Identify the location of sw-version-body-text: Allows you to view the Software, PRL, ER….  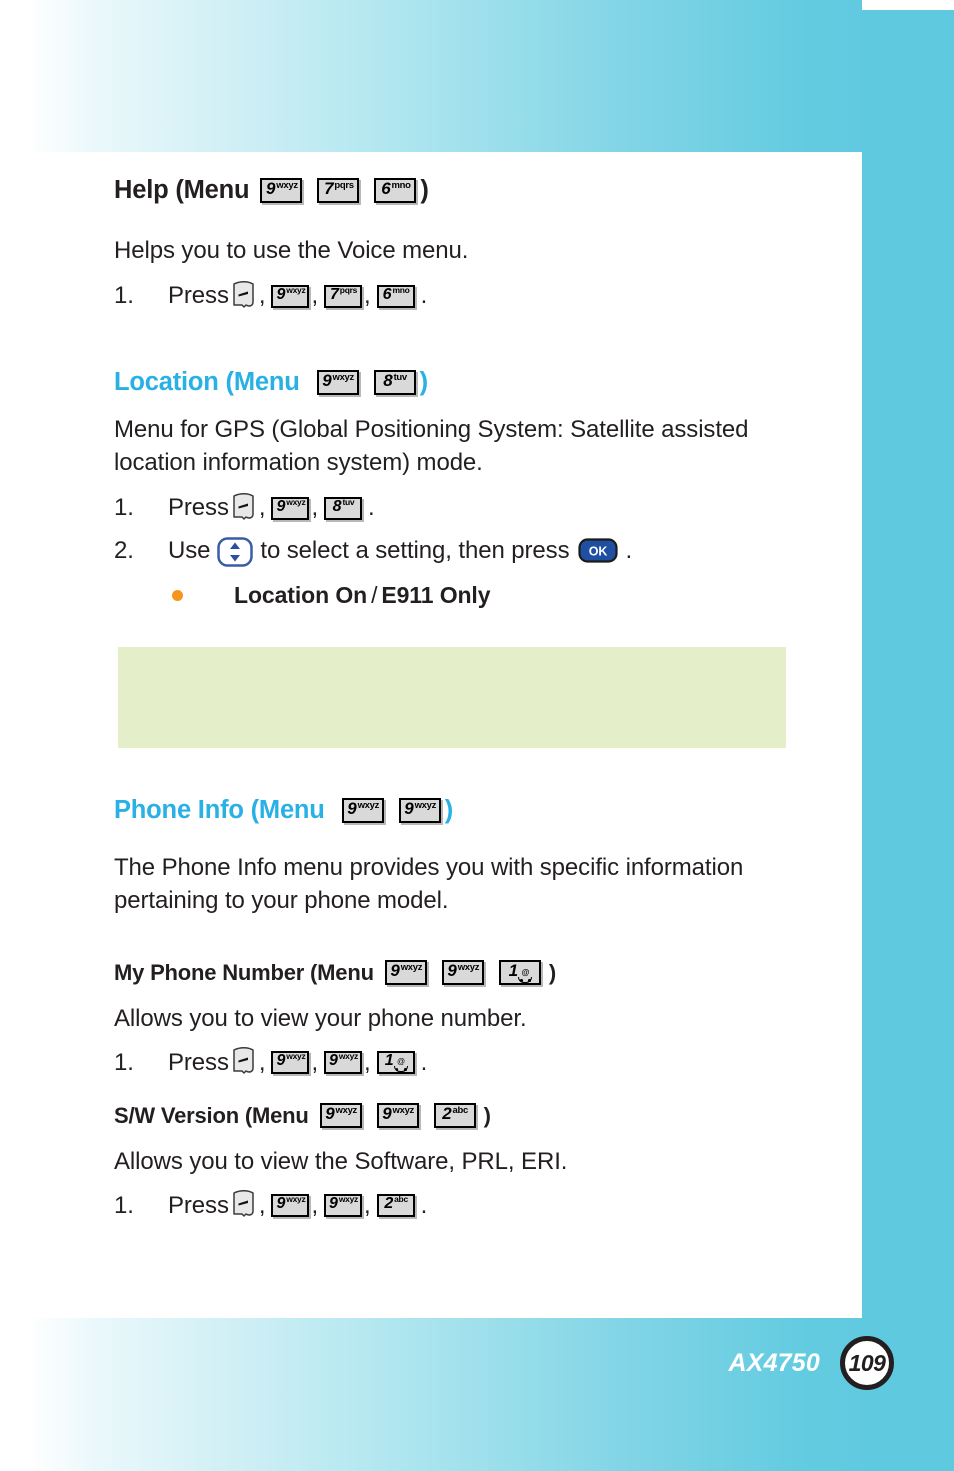
(341, 1161).